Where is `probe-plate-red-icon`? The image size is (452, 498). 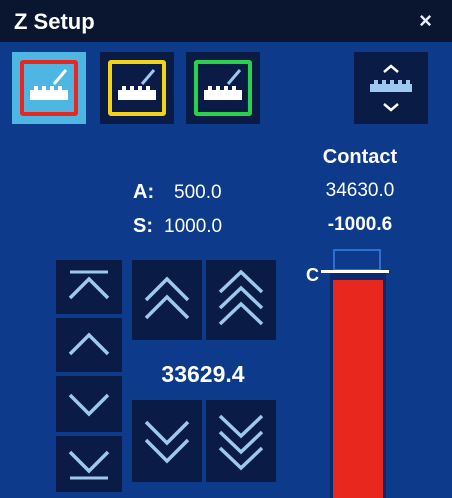
probe-plate-red-icon is located at coordinates (49, 84).